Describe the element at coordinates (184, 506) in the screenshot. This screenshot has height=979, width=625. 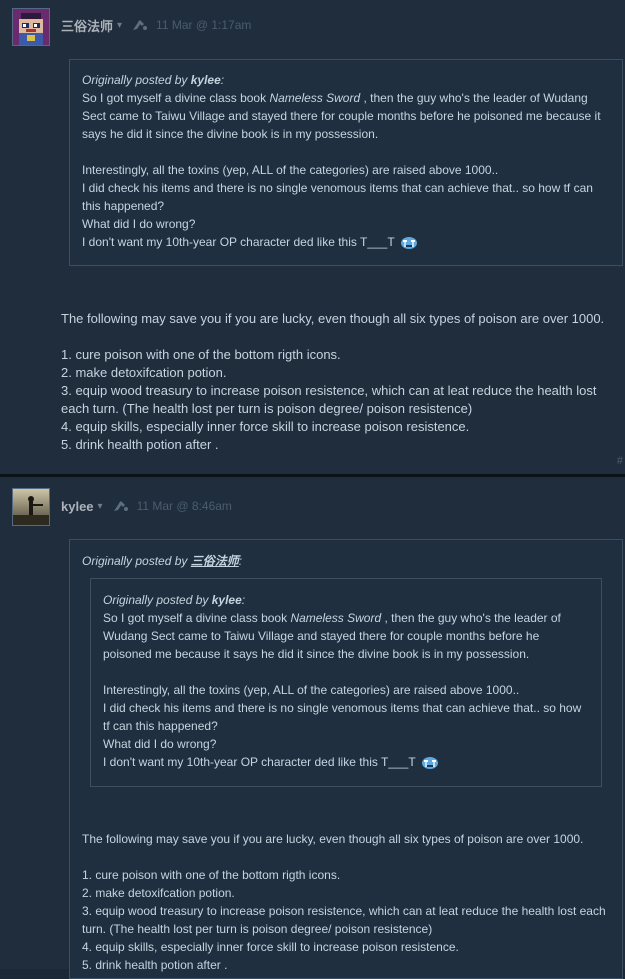
I see `post-timestamp: 11 Mar @ 8:46am` at that location.